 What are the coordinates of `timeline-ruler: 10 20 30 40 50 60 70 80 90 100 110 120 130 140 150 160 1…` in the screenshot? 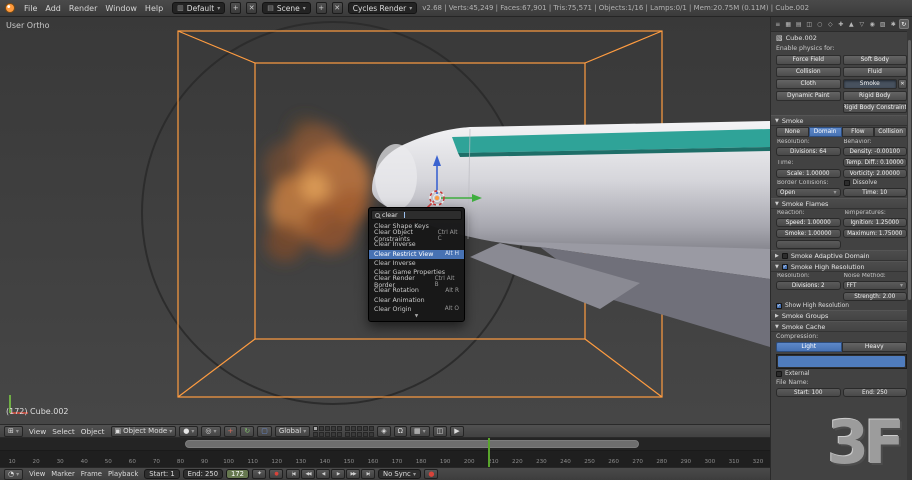 It's located at (385, 459).